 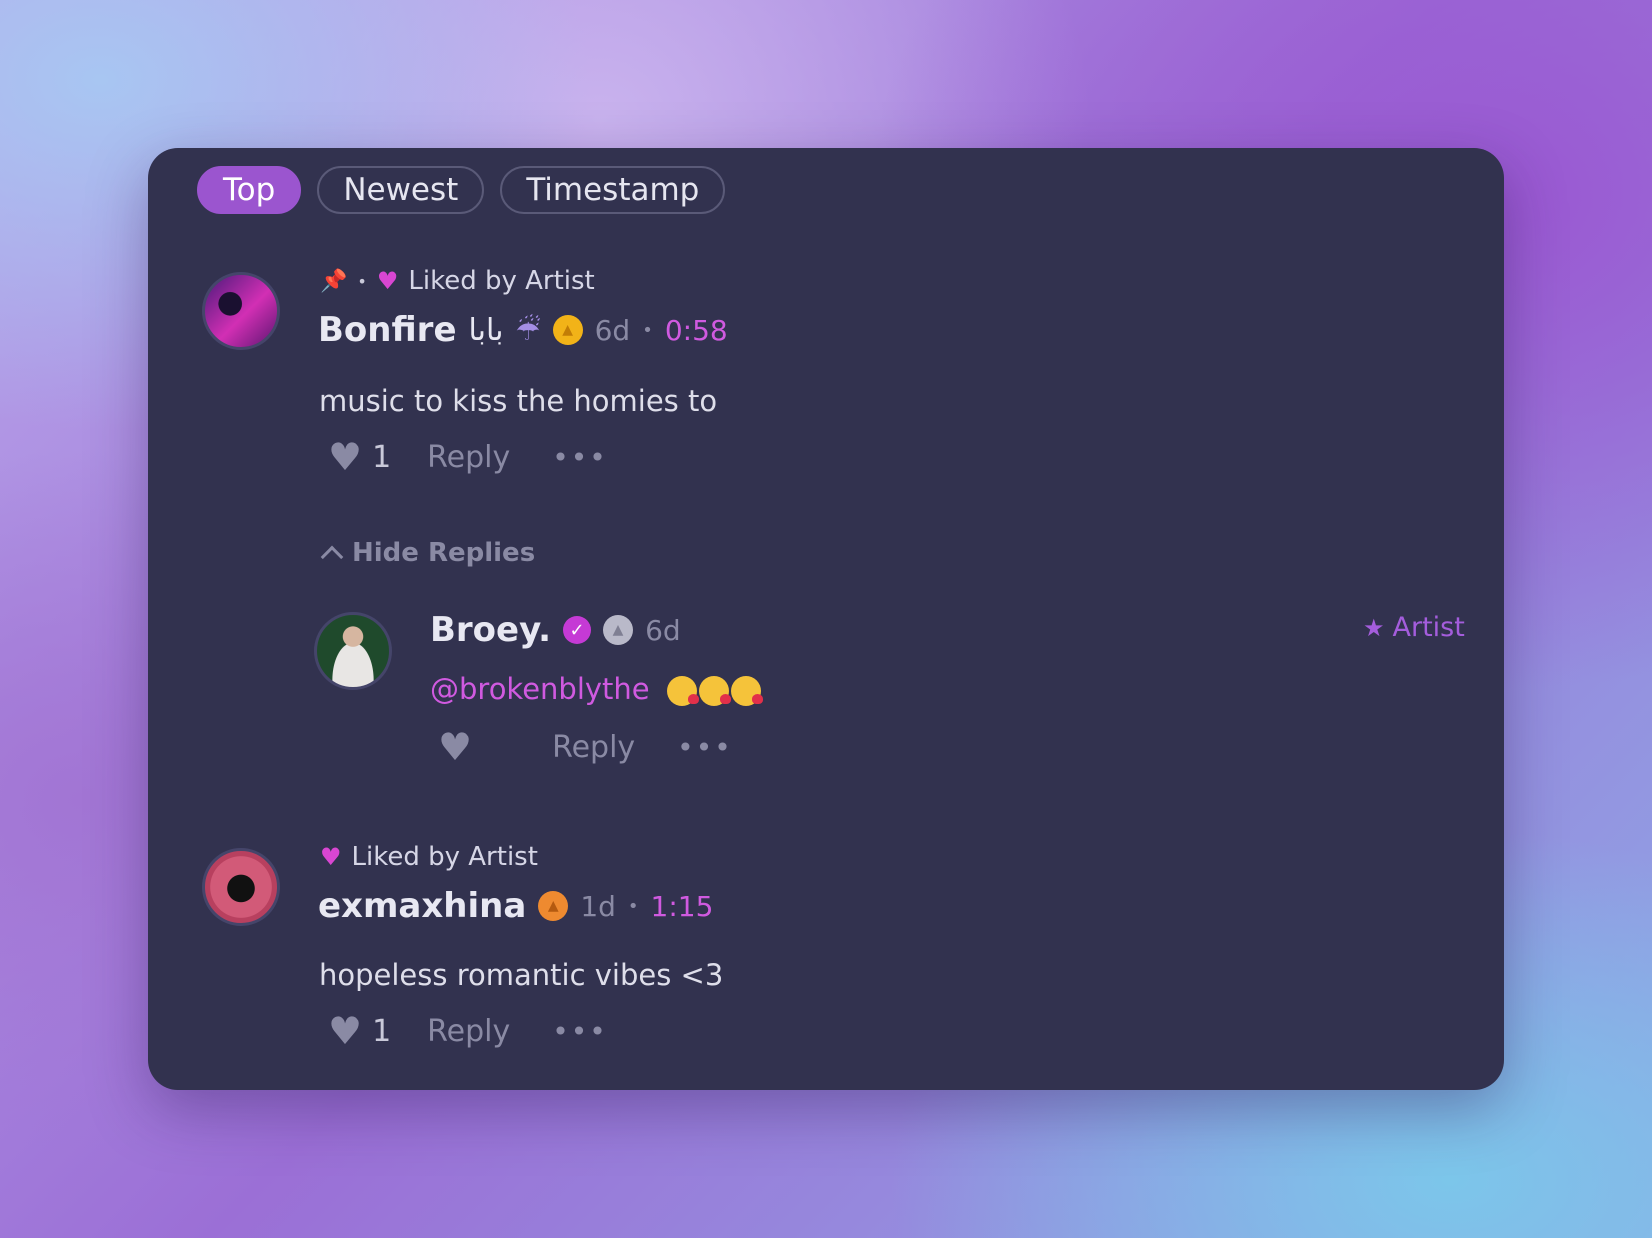 I want to click on emoji-row, so click(x=714, y=691).